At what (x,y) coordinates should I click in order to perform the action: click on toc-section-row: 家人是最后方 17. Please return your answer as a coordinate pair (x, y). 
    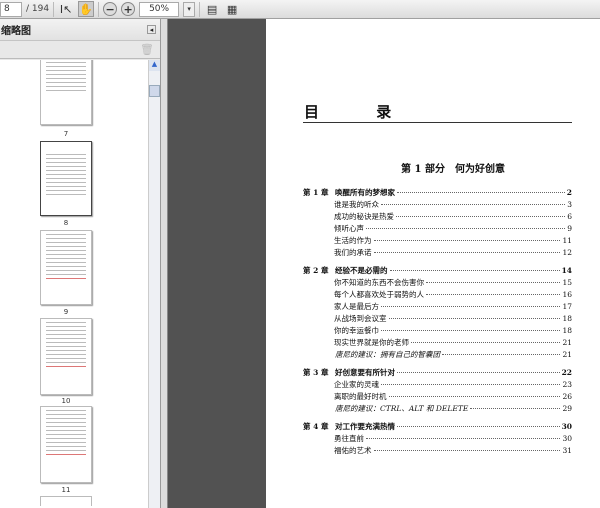
    Looking at the image, I should click on (437, 307).